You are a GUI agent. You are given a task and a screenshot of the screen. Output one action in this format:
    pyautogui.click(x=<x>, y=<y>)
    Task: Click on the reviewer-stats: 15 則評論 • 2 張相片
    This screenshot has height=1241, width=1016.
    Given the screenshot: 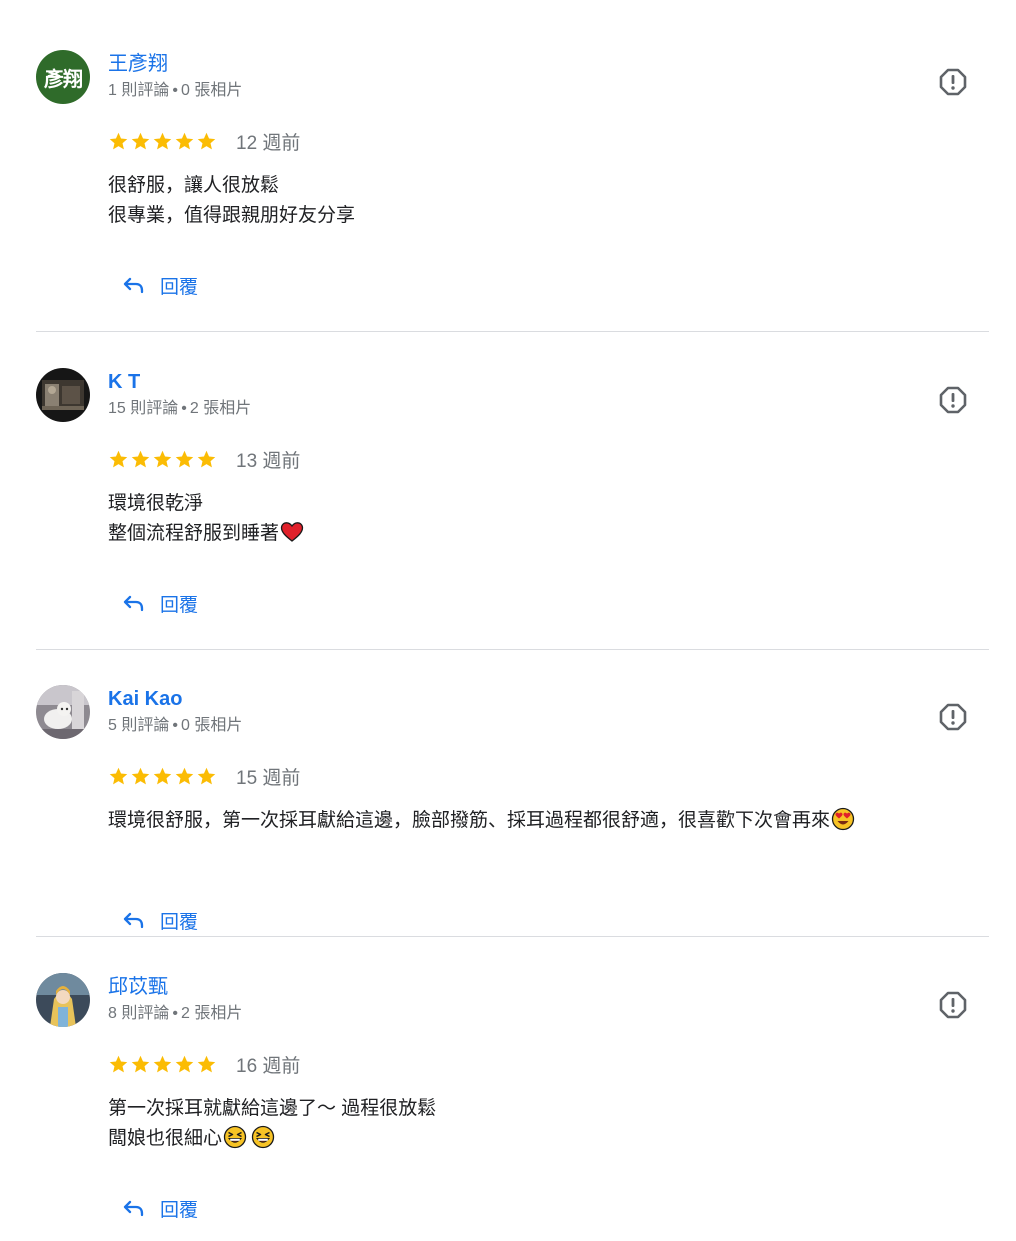 What is the action you would take?
    pyautogui.click(x=180, y=408)
    